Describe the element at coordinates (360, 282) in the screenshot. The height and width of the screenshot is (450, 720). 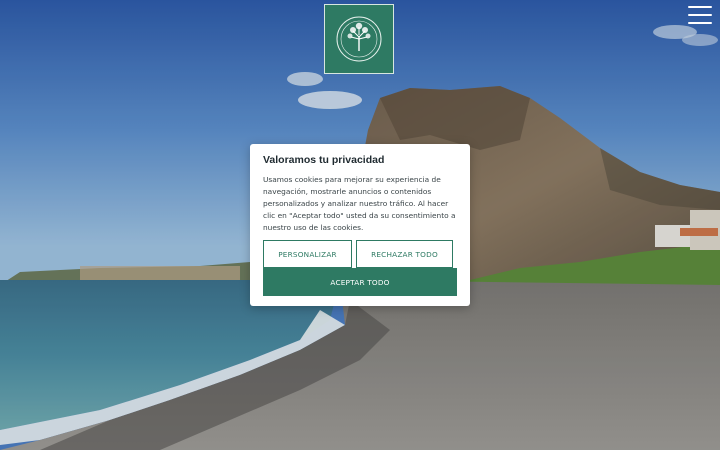
I see `accept-all-button: ACEPTAR TODO` at that location.